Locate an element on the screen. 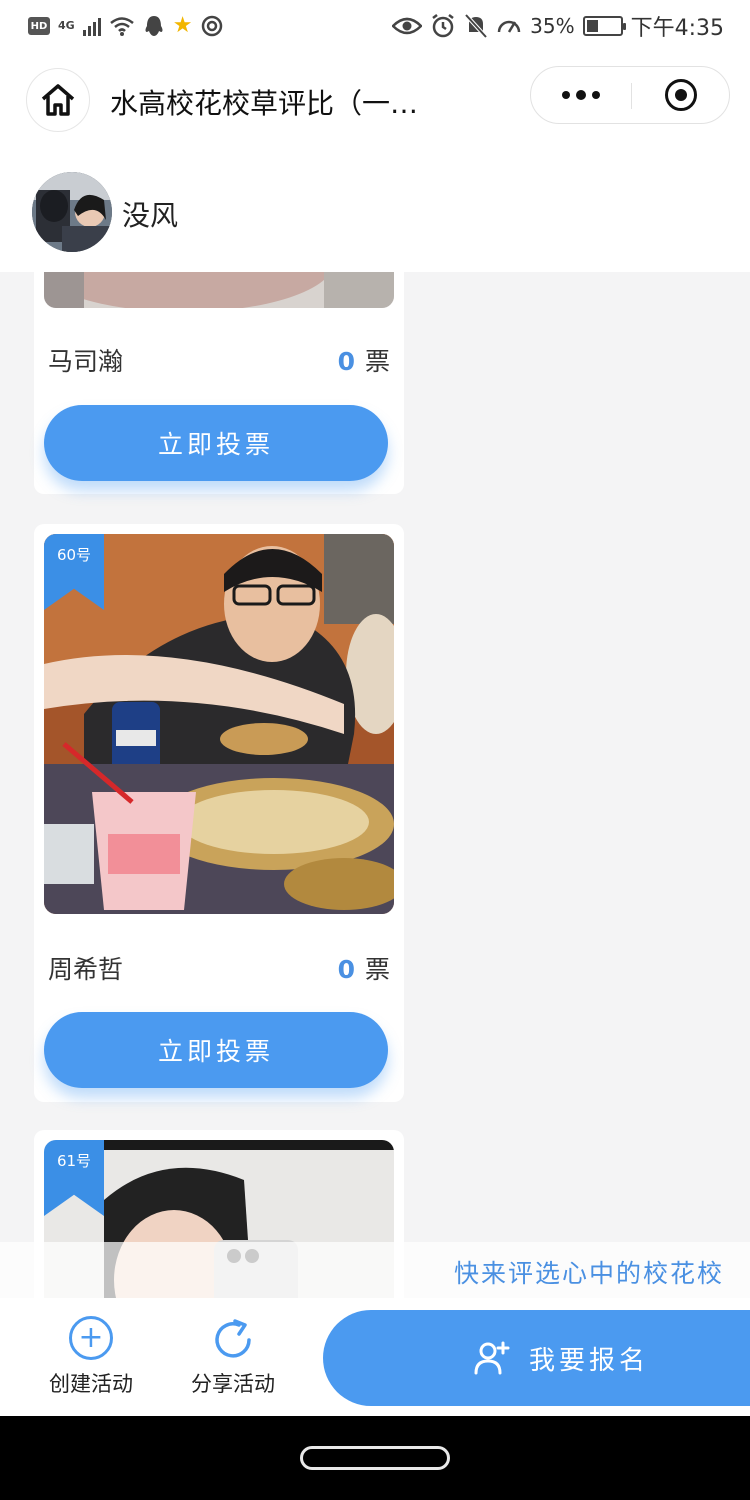  clock: 下午4:35 is located at coordinates (677, 28).